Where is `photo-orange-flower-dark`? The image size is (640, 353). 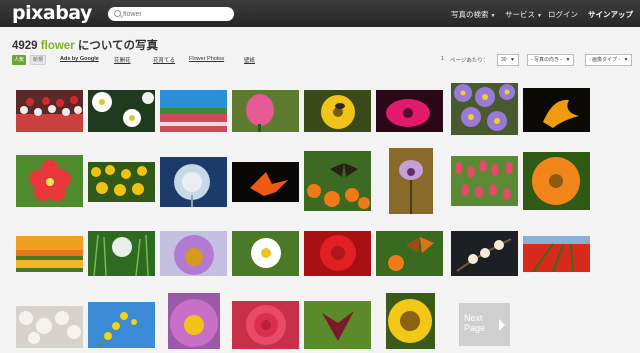
photo-orange-flower-dark is located at coordinates (556, 110).